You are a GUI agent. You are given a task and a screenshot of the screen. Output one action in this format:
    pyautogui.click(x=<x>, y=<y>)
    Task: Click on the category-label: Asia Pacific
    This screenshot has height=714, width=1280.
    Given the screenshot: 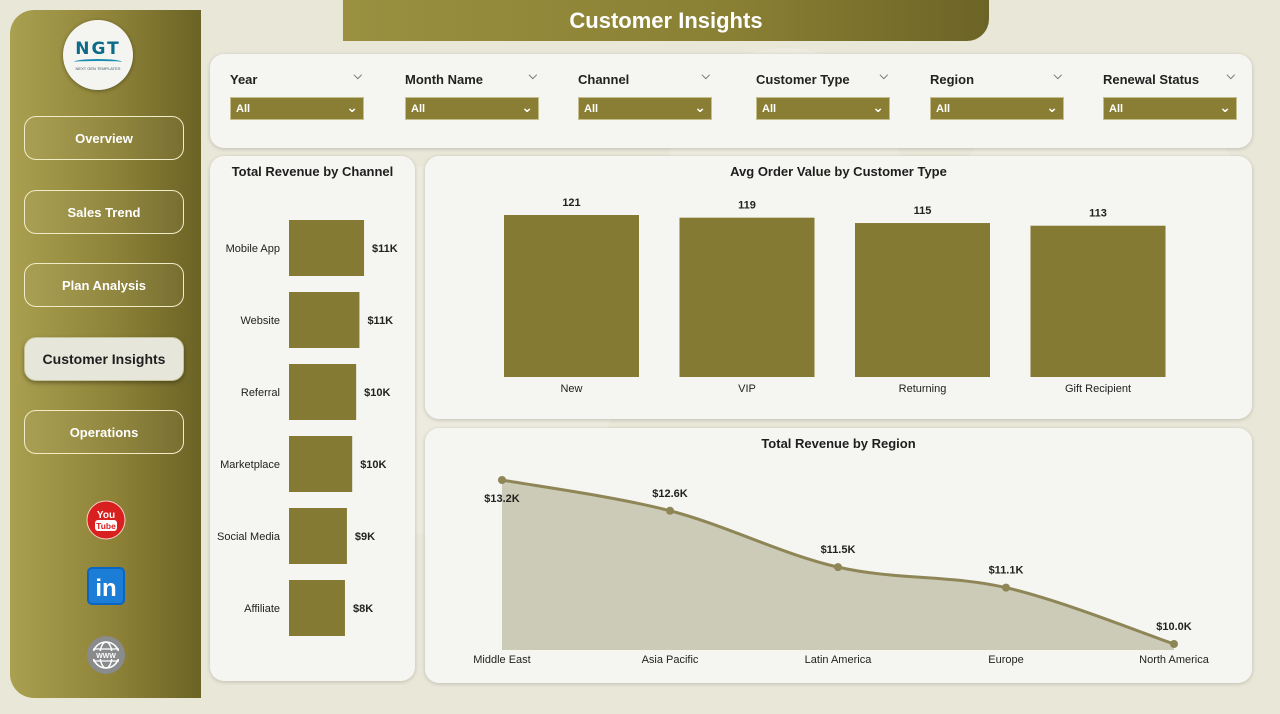 What is the action you would take?
    pyautogui.click(x=670, y=660)
    